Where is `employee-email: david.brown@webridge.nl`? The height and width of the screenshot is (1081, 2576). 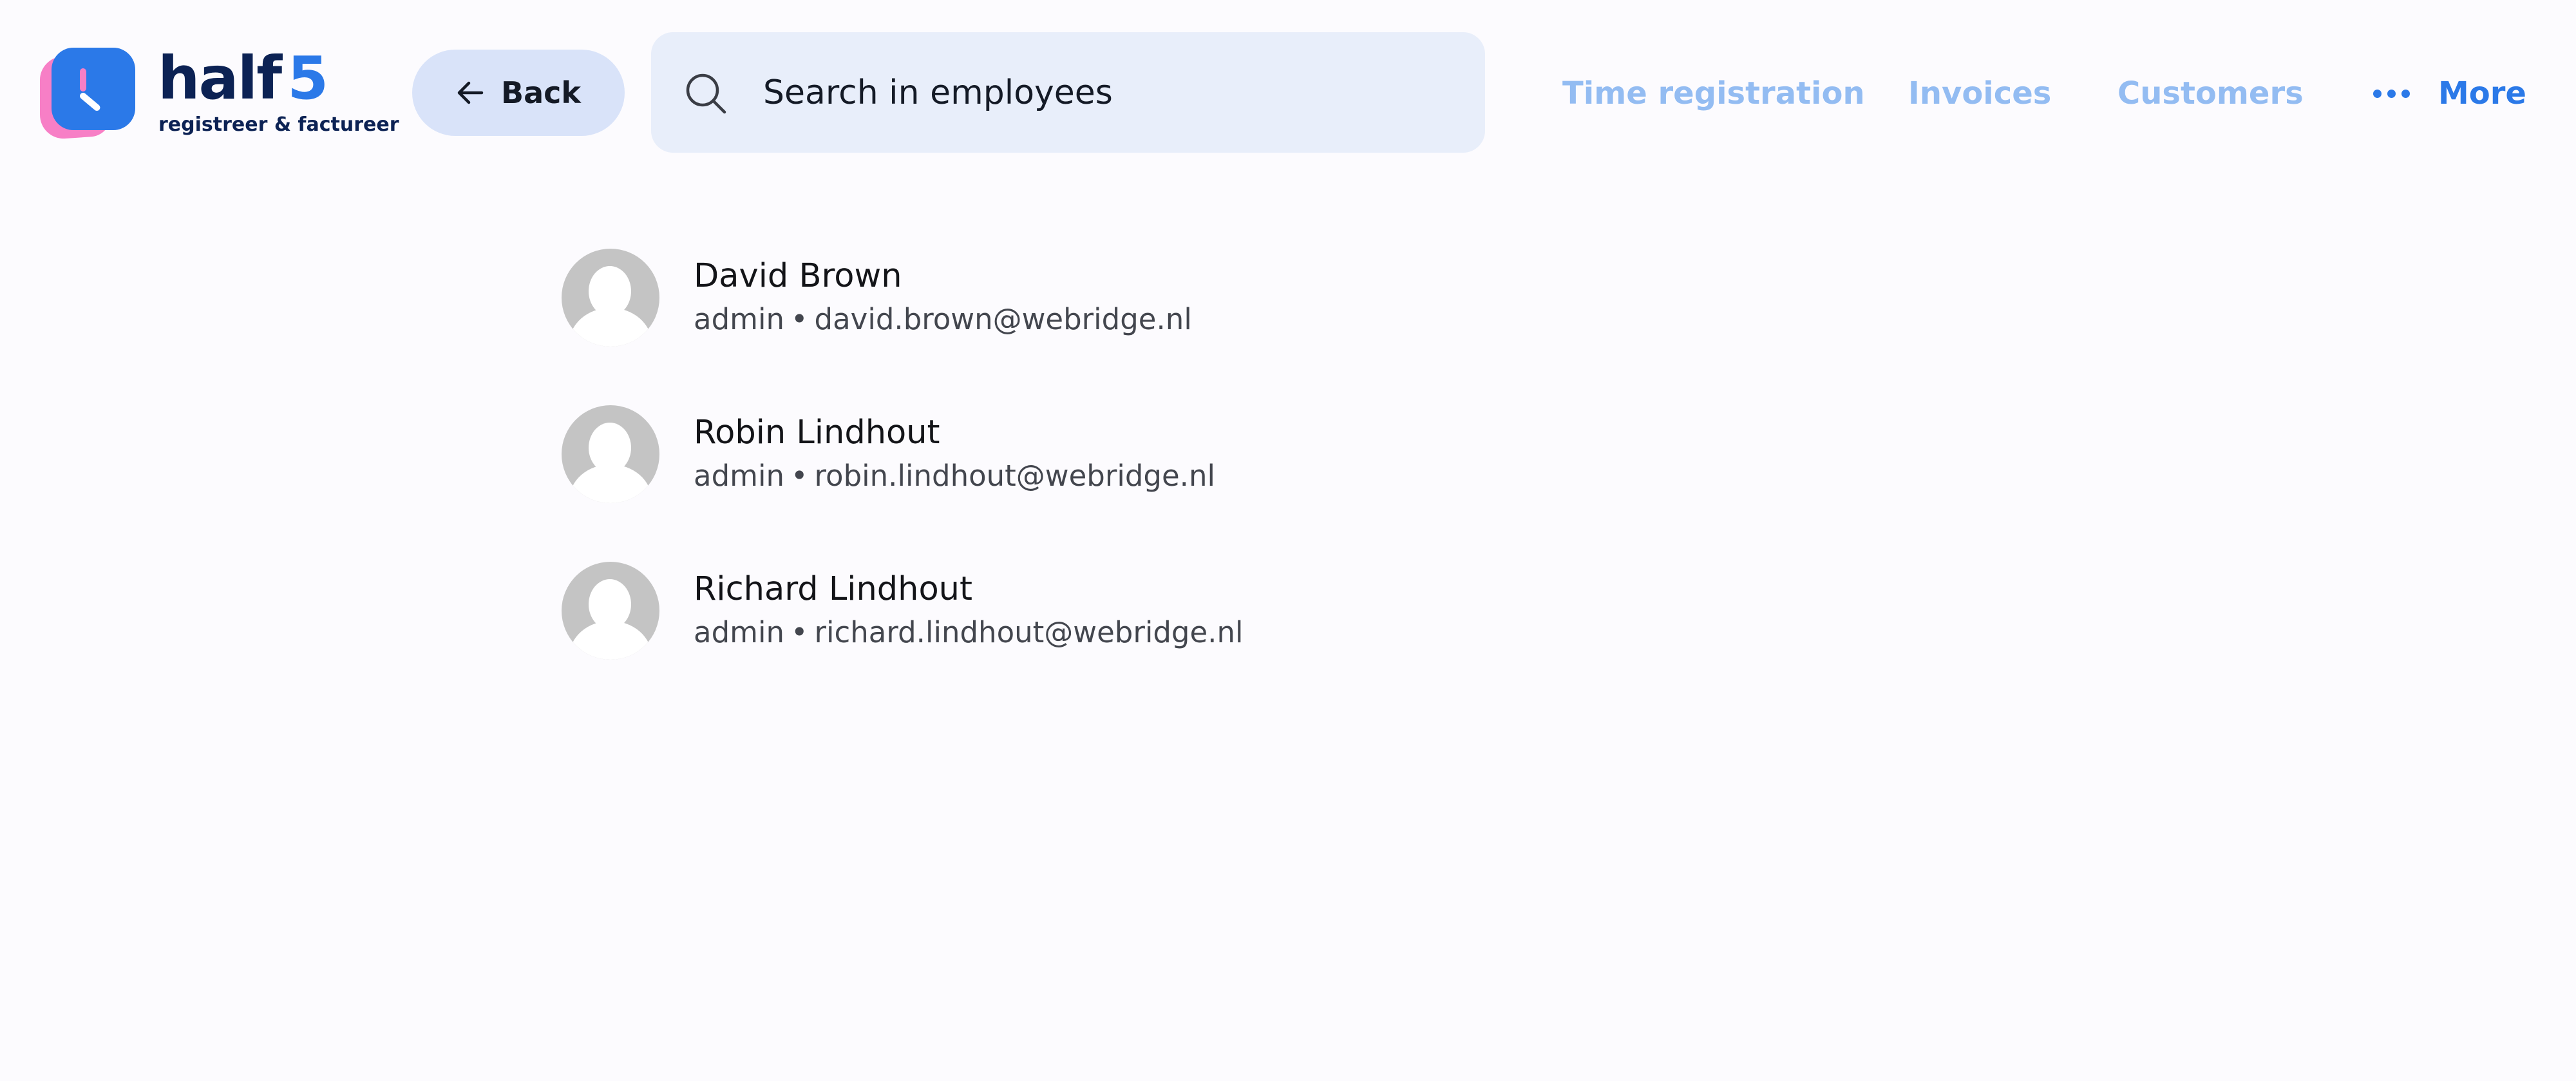
employee-email: david.brown@webridge.nl is located at coordinates (1003, 319).